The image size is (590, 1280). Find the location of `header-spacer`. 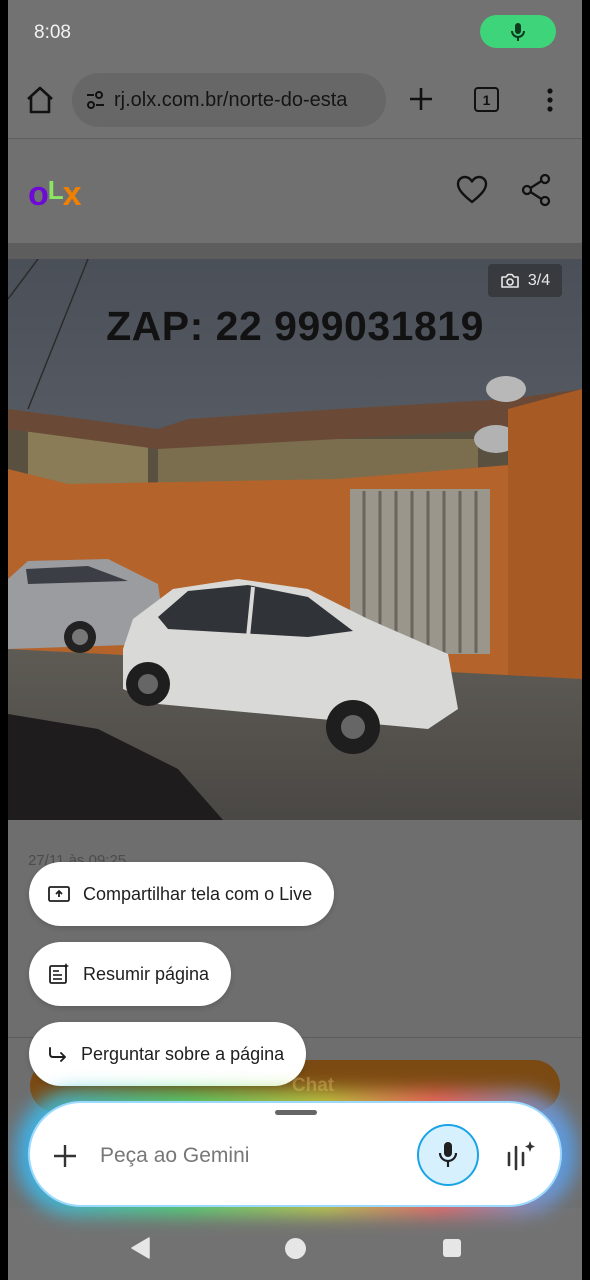

header-spacer is located at coordinates (295, 251).